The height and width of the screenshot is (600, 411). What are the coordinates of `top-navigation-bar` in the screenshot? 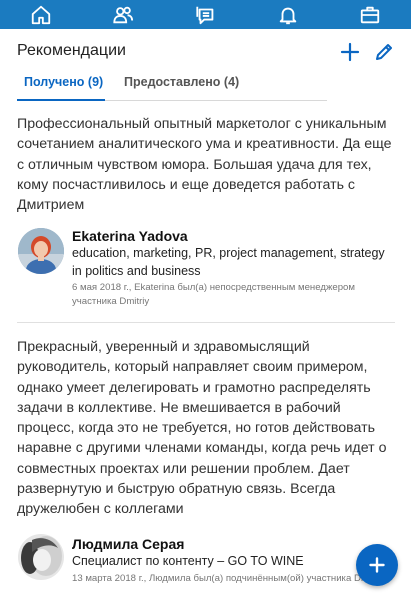 It's located at (205, 14).